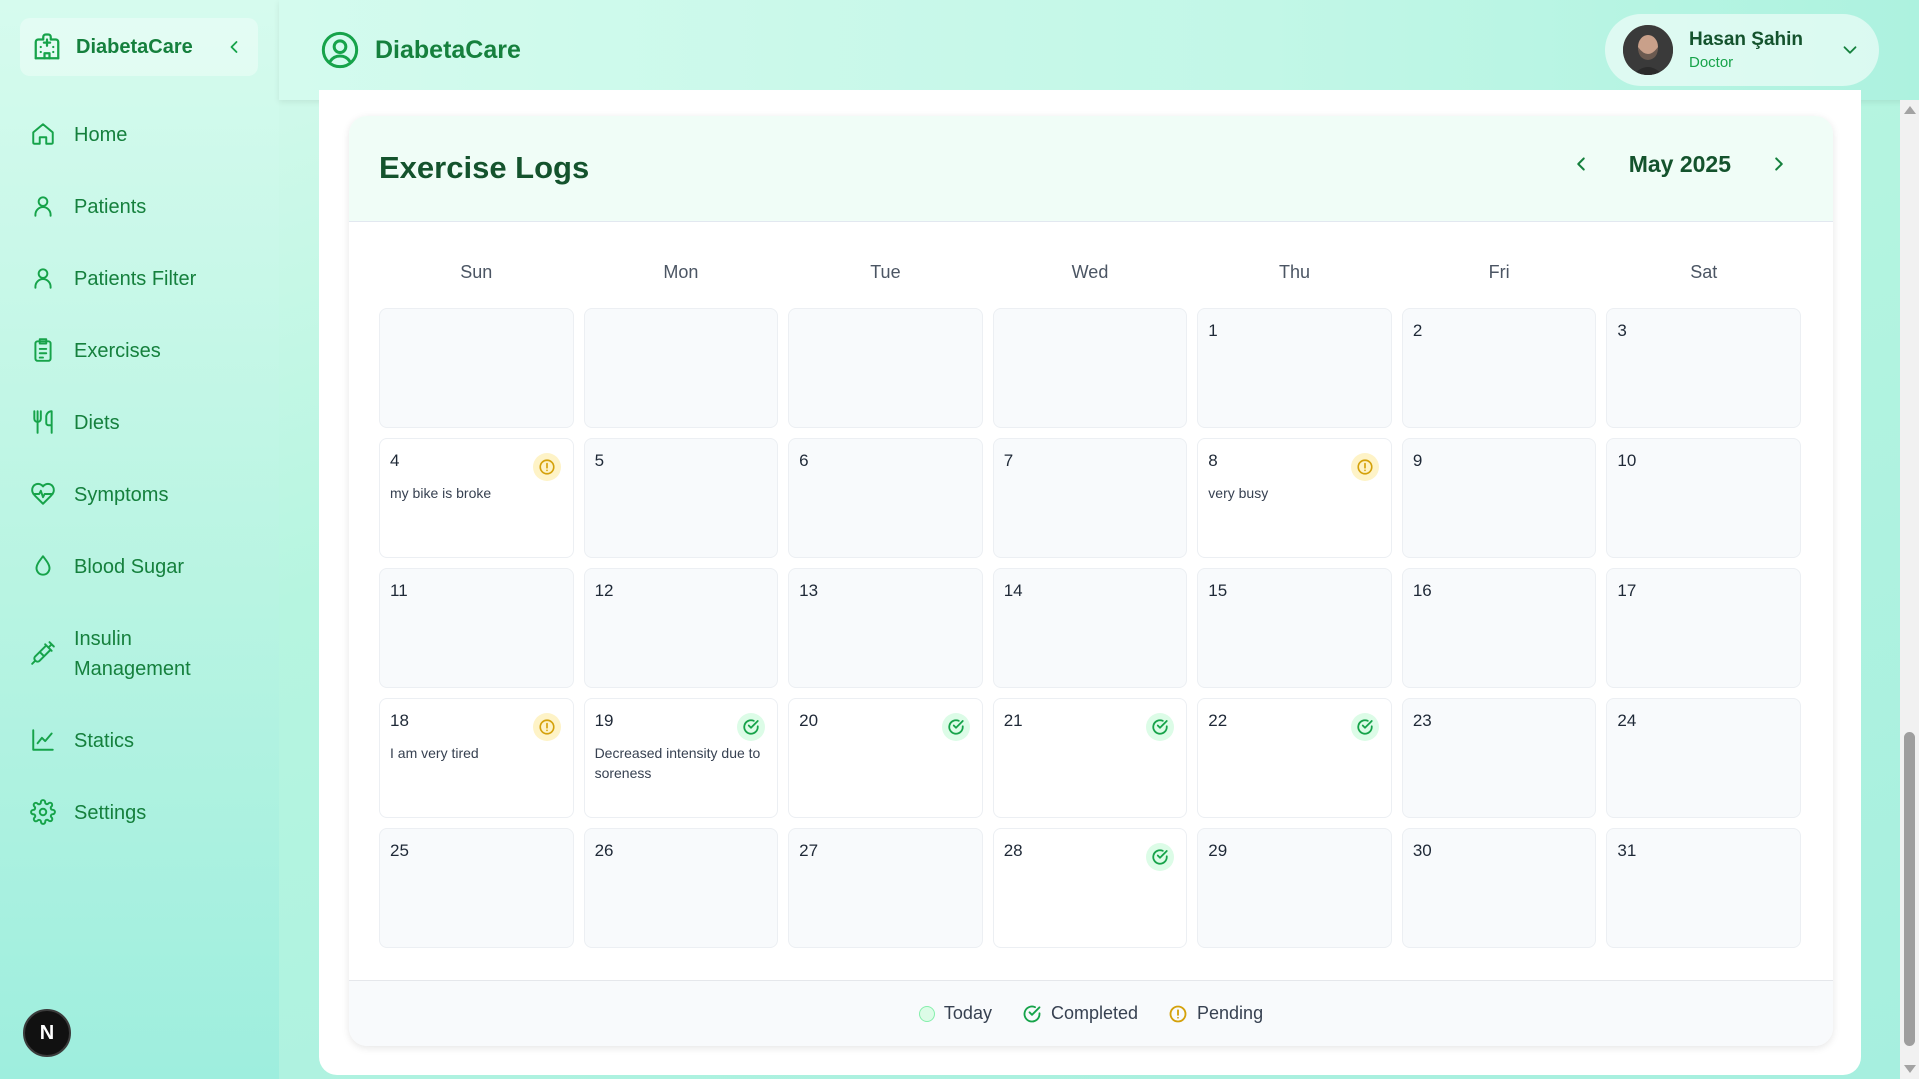  I want to click on chevron-right-icon, so click(1779, 164).